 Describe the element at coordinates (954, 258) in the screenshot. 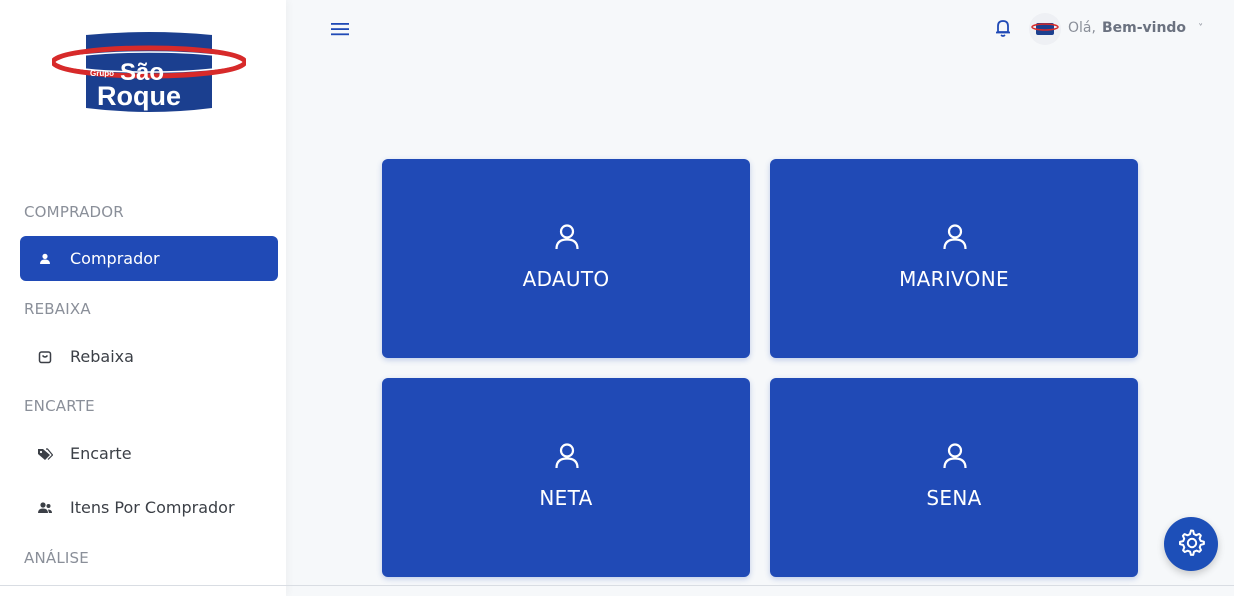

I see `comprador-card-marivone: MARIVONE` at that location.